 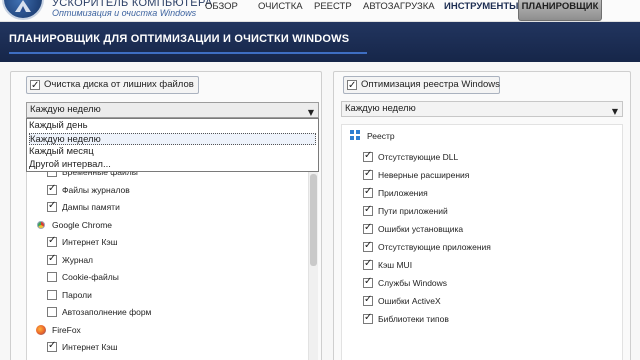 I want to click on registry-option-row: Приложения, so click(x=395, y=193).